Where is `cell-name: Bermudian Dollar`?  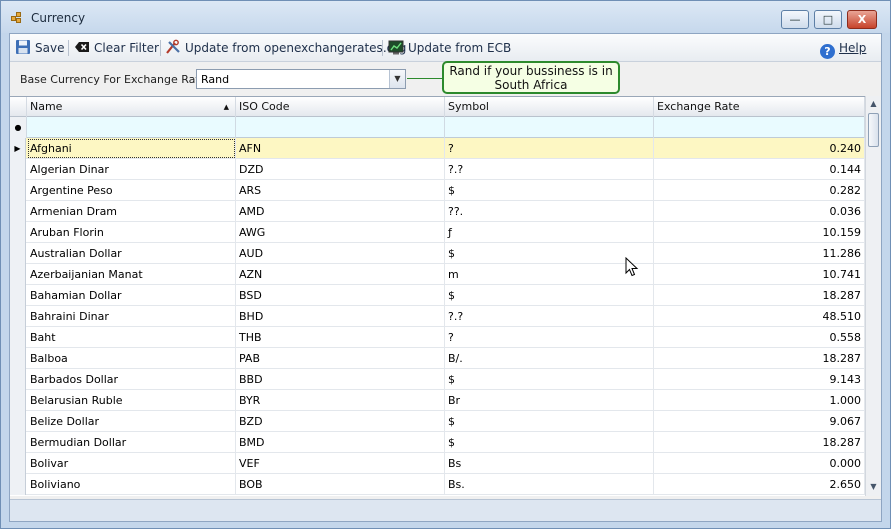 cell-name: Bermudian Dollar is located at coordinates (131, 442).